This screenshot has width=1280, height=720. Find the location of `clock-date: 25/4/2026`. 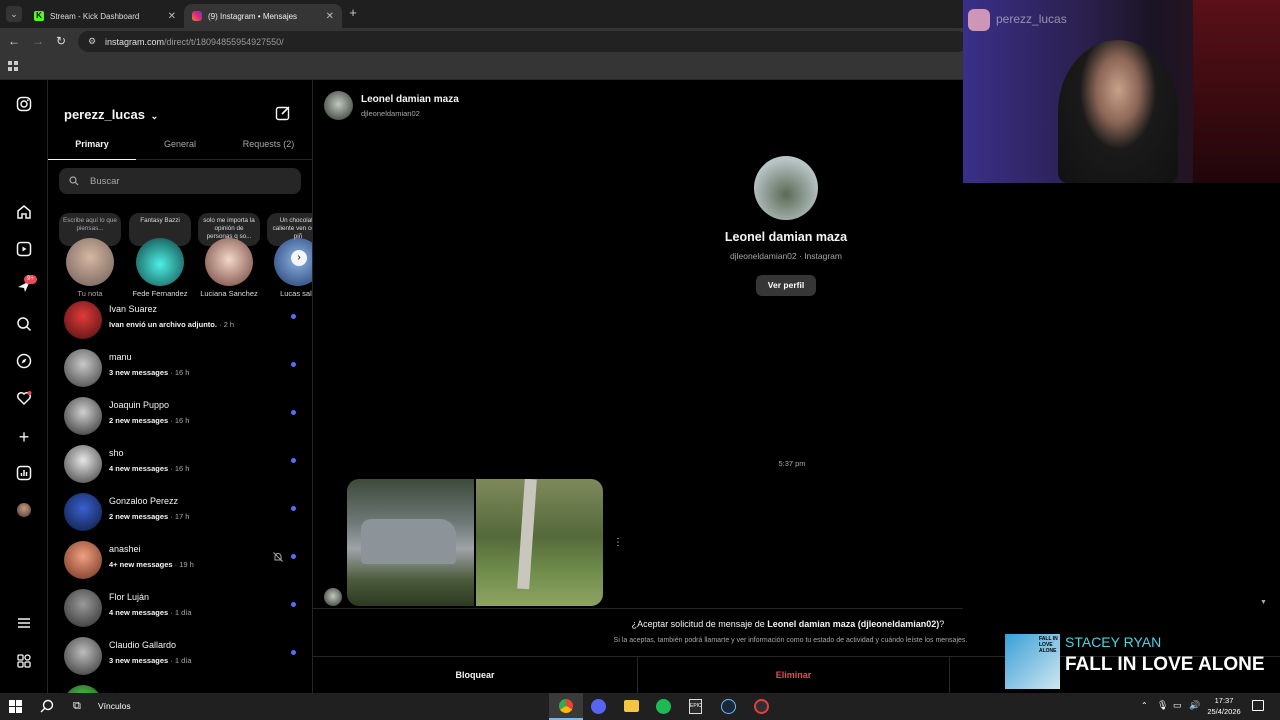

clock-date: 25/4/2026 is located at coordinates (1224, 711).